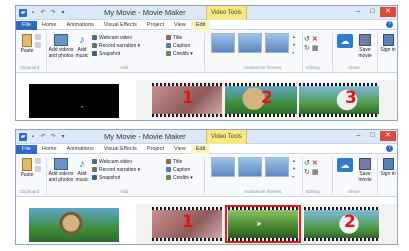 This screenshot has height=251, width=409. I want to click on clip-frame, so click(339, 100).